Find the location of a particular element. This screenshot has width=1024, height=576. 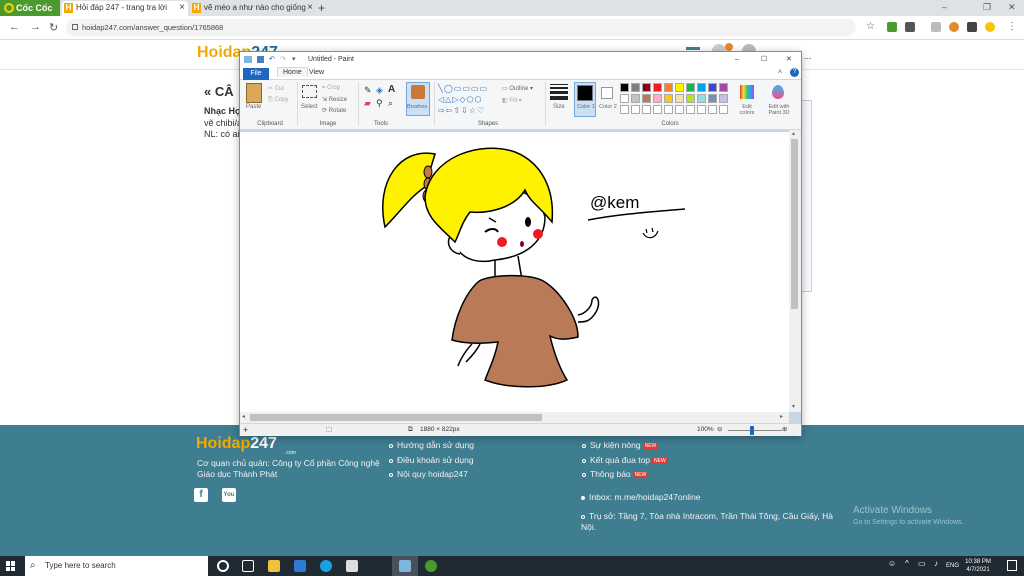

browser-tab-2: Hvẽ méo a như nào cho giống × is located at coordinates (253, 8).